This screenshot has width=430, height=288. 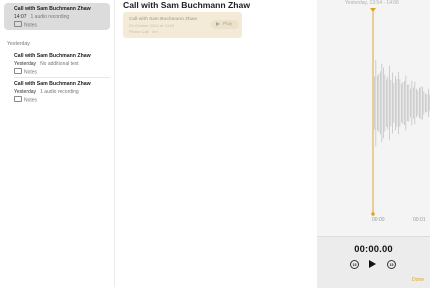 I want to click on playback-controls: 00:00.00 15 15 Done, so click(x=373, y=262).